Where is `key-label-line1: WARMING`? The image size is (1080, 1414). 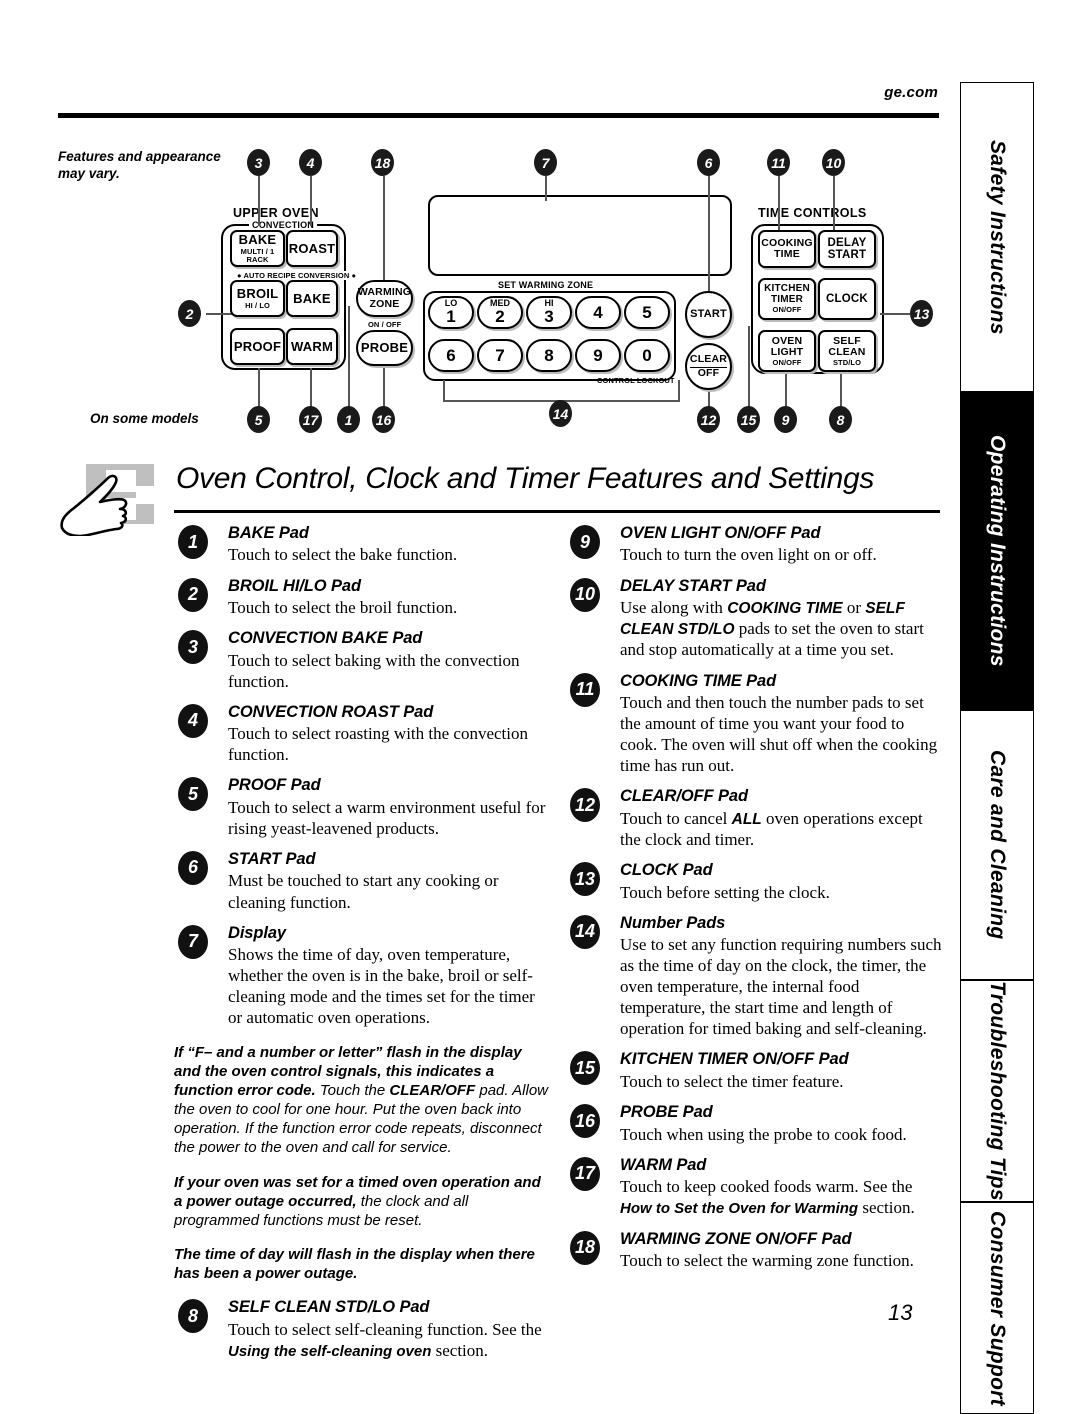 key-label-line1: WARMING is located at coordinates (384, 292).